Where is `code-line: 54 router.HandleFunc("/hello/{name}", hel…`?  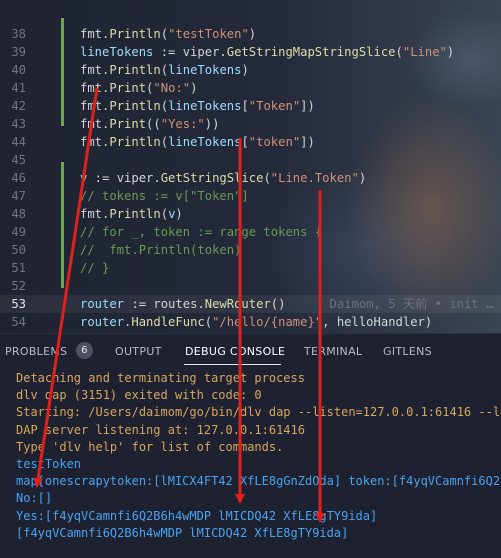 code-line: 54 router.HandleFunc("/hello/{name}", hel… is located at coordinates (250, 322).